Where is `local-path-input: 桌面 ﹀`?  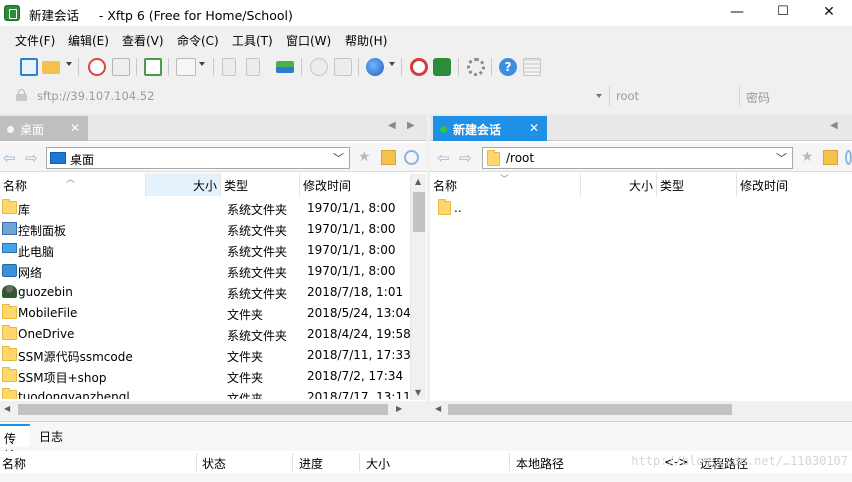 local-path-input: 桌面 ﹀ is located at coordinates (198, 158).